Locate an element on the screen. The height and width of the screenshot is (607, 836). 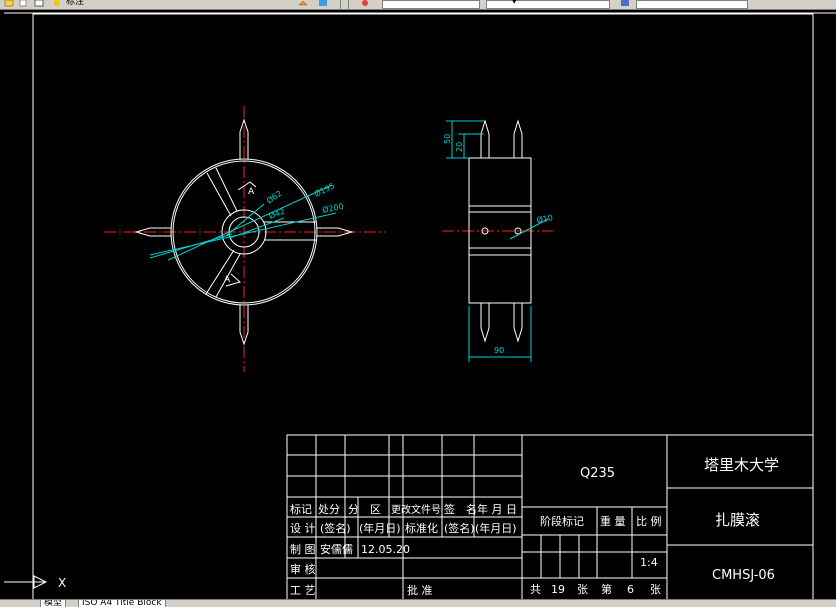
sun-icon is located at coordinates (57, 3).